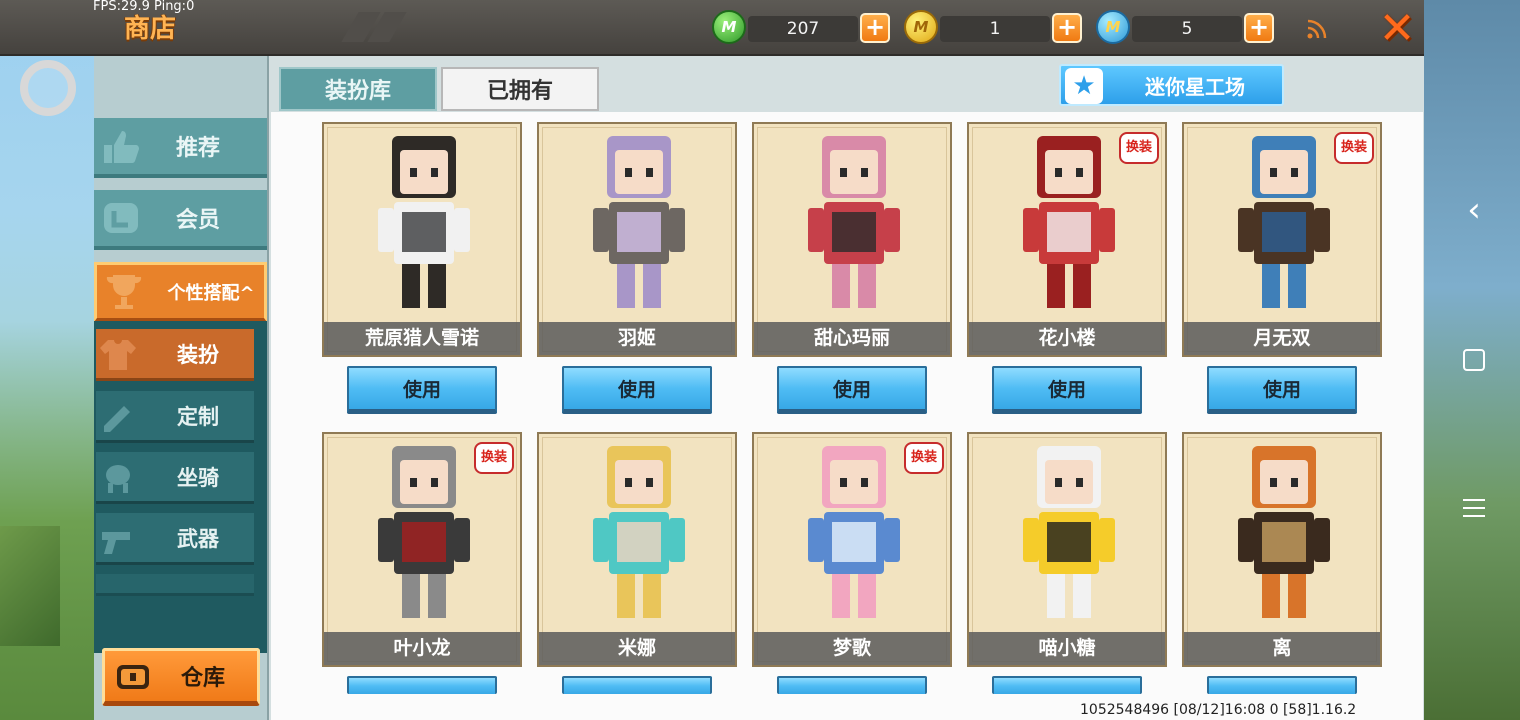 This screenshot has height=720, width=1520. What do you see at coordinates (1397, 28) in the screenshot?
I see `close-icon: ✕` at bounding box center [1397, 28].